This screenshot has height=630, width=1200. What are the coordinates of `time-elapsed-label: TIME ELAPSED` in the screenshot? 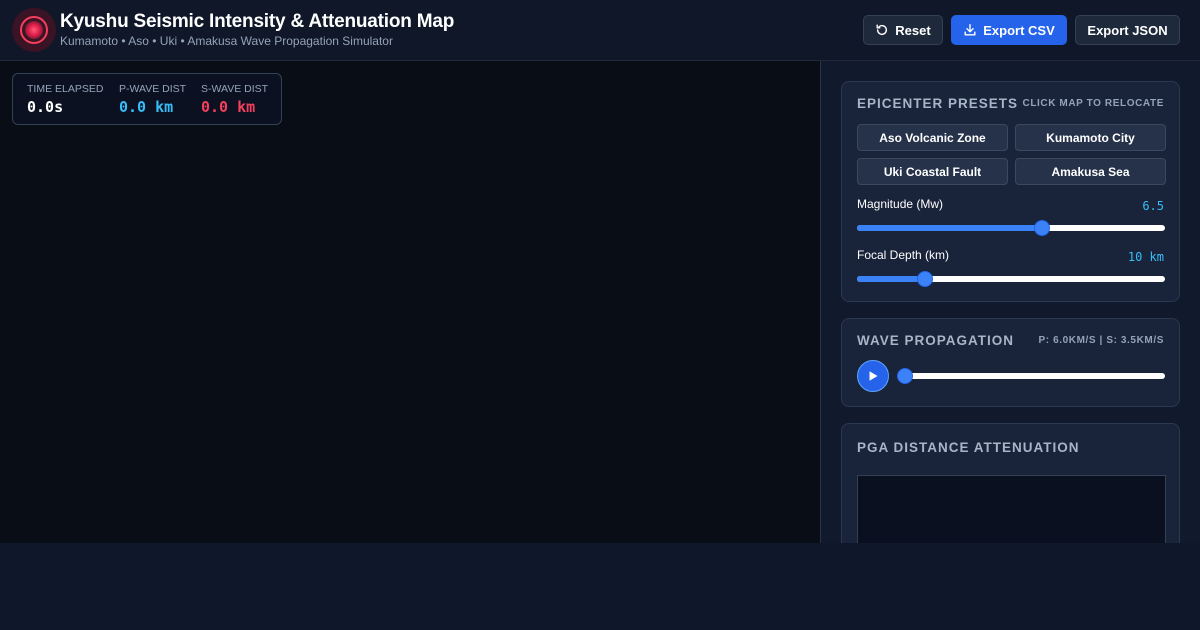 It's located at (65, 89).